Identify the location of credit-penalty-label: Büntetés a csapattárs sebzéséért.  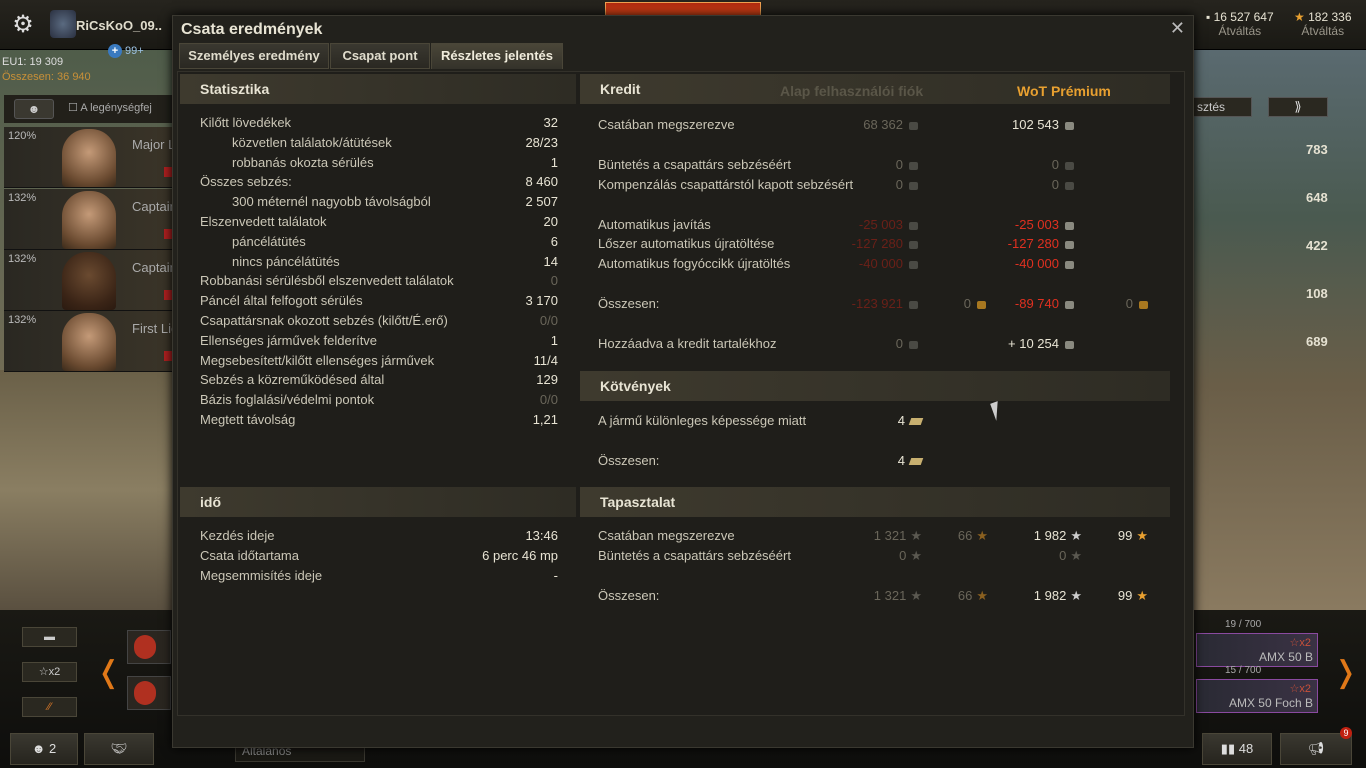
(694, 164).